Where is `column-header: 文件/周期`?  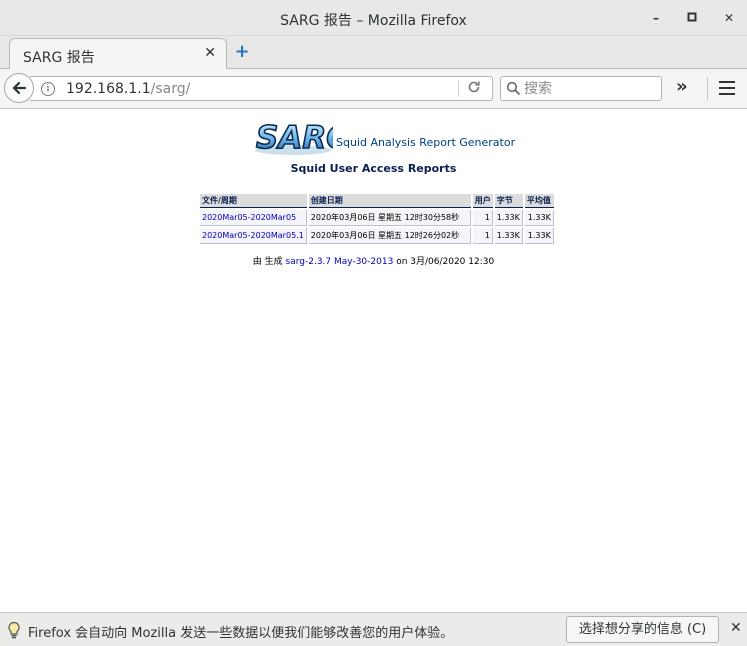 column-header: 文件/周期 is located at coordinates (253, 201).